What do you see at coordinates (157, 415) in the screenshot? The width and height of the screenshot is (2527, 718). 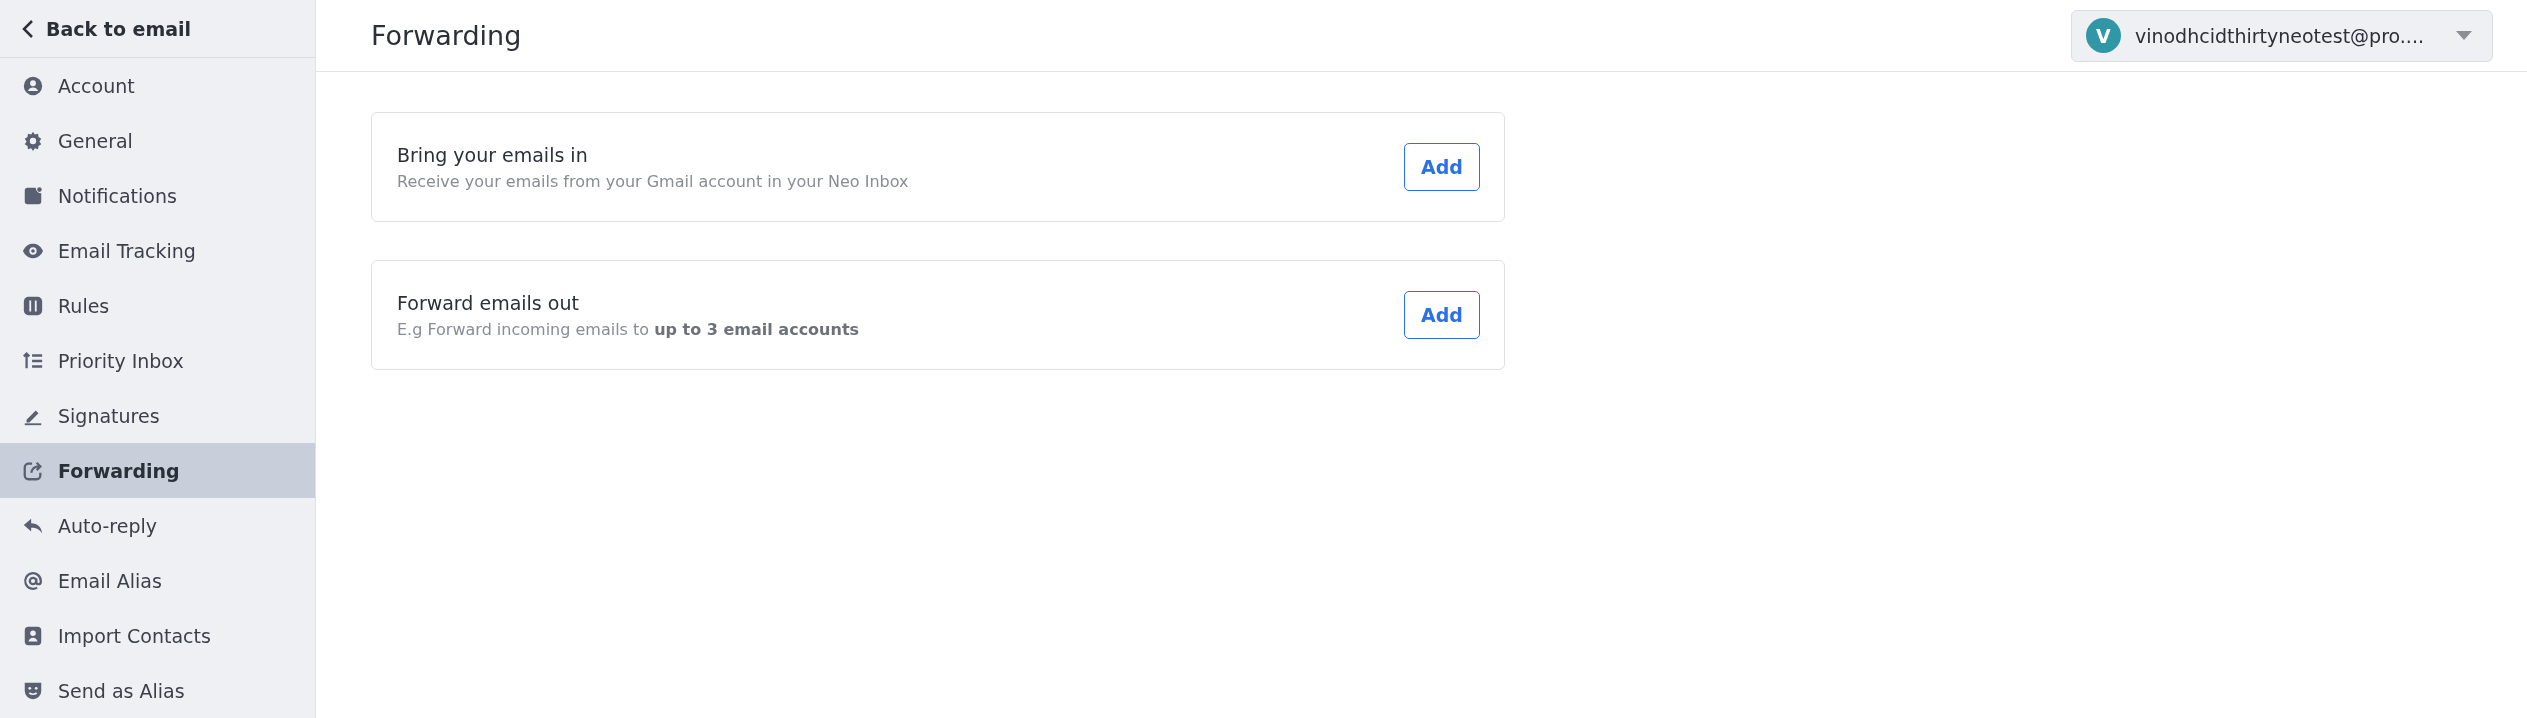 I see `sidebar-item: Signatures` at bounding box center [157, 415].